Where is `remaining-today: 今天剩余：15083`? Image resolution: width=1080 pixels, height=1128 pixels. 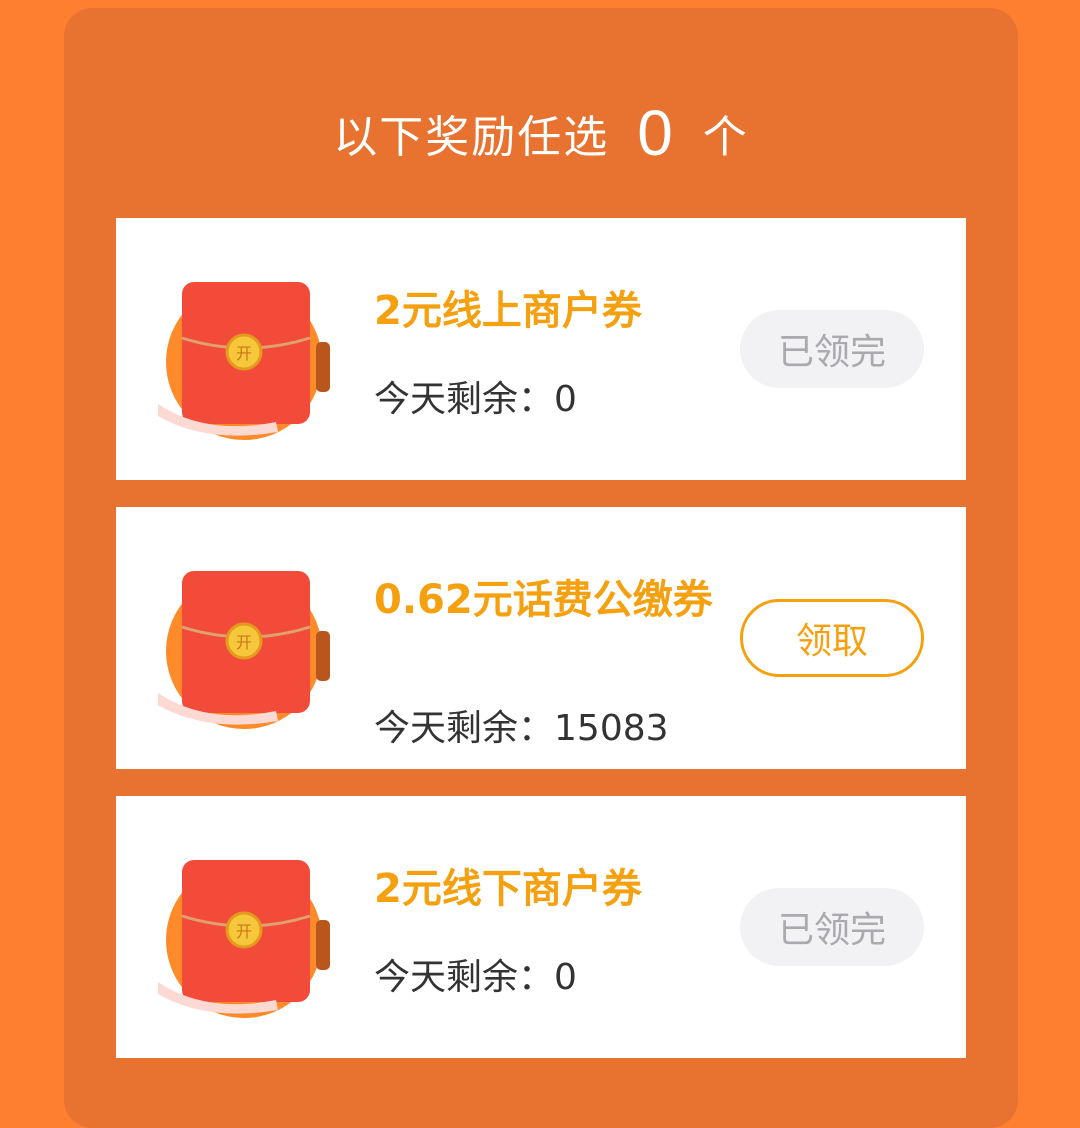
remaining-today: 今天剩余：15083 is located at coordinates (521, 729).